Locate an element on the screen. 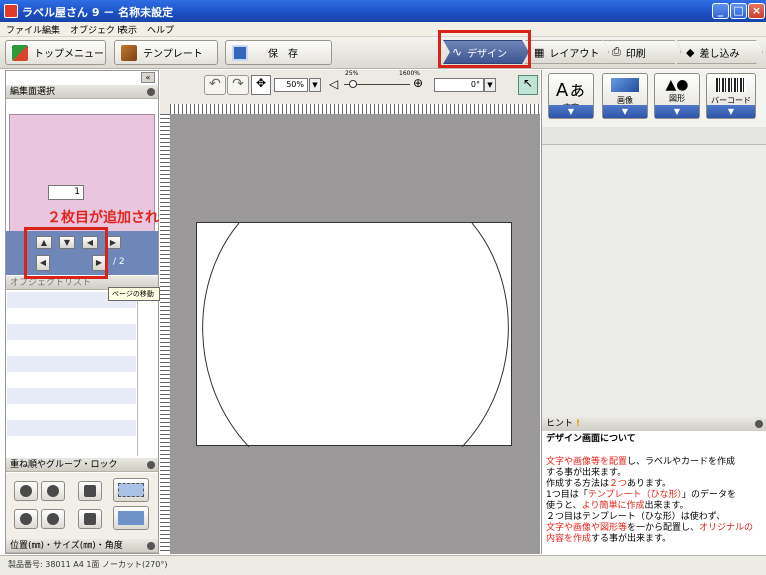  send-backward-button is located at coordinates (53, 519).